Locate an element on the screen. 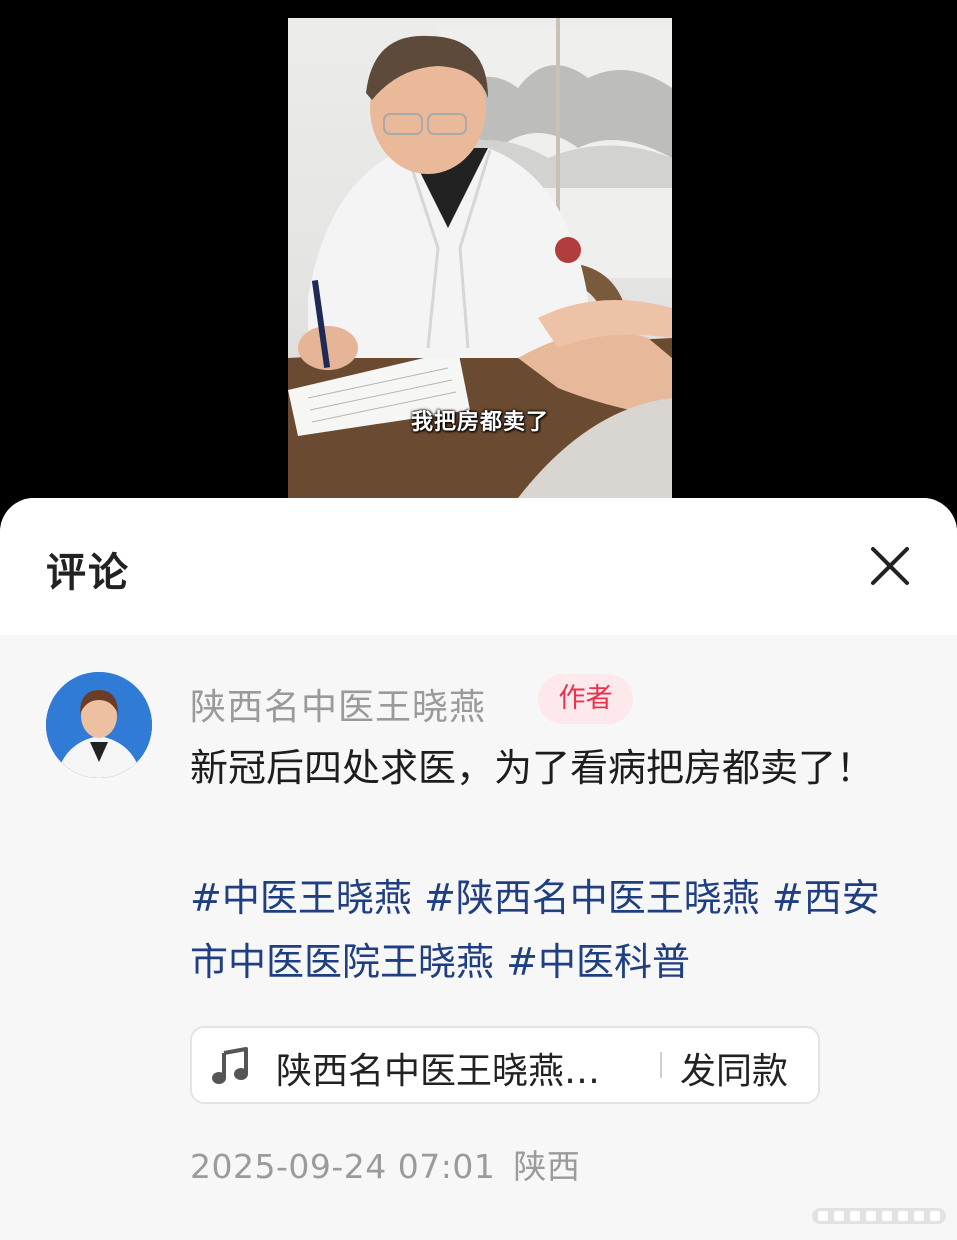 Image resolution: width=957 pixels, height=1240 pixels. music-card: 陕西名中医王晓燕… 发同款 is located at coordinates (505, 1065).